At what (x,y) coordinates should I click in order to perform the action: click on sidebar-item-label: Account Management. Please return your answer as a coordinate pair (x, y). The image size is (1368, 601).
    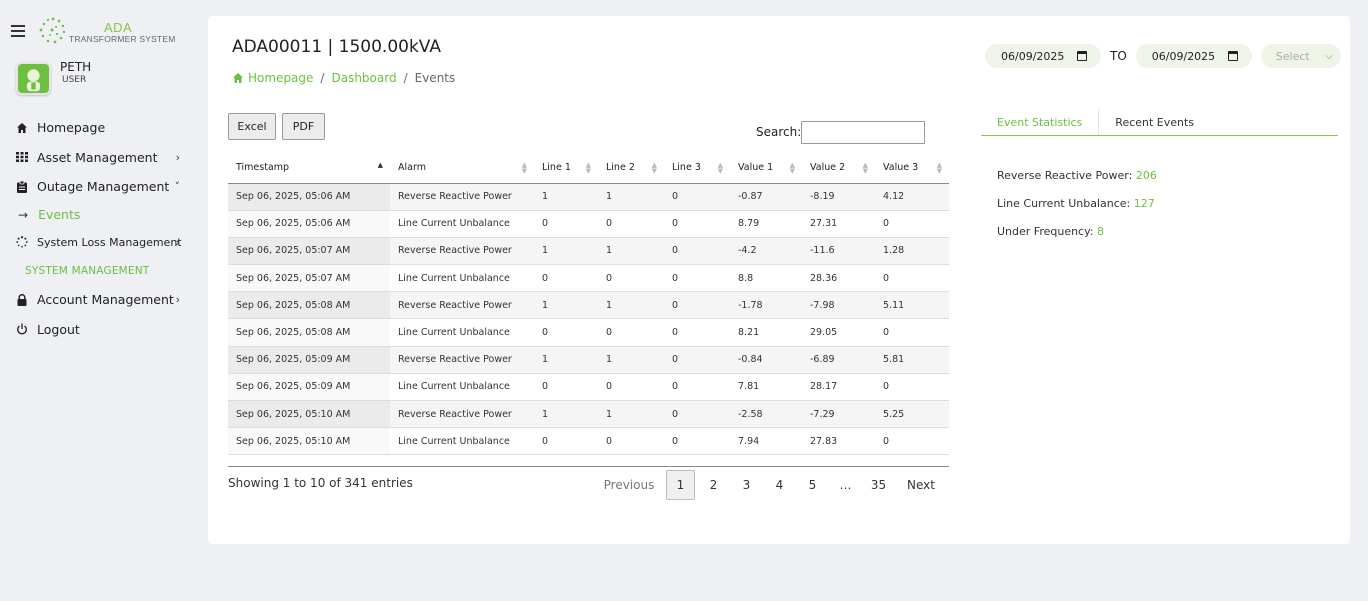
    Looking at the image, I should click on (105, 300).